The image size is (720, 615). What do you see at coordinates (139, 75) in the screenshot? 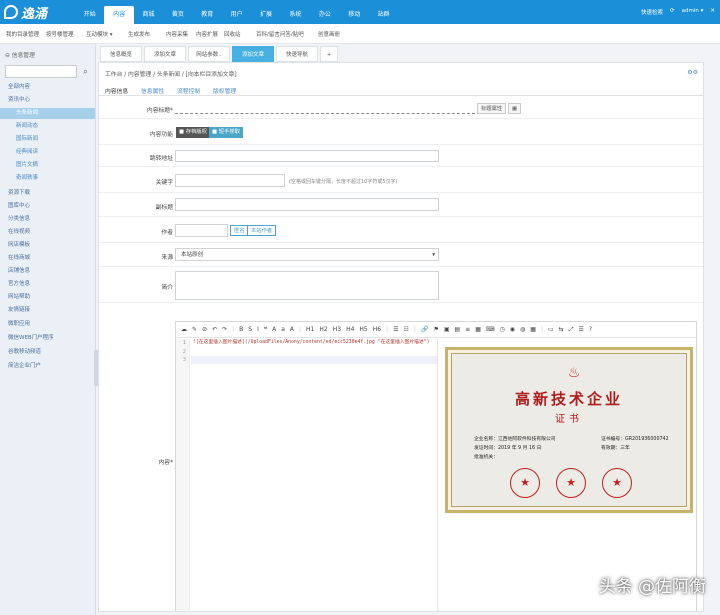
I see `breadcrumb-item-1: 内容管理` at bounding box center [139, 75].